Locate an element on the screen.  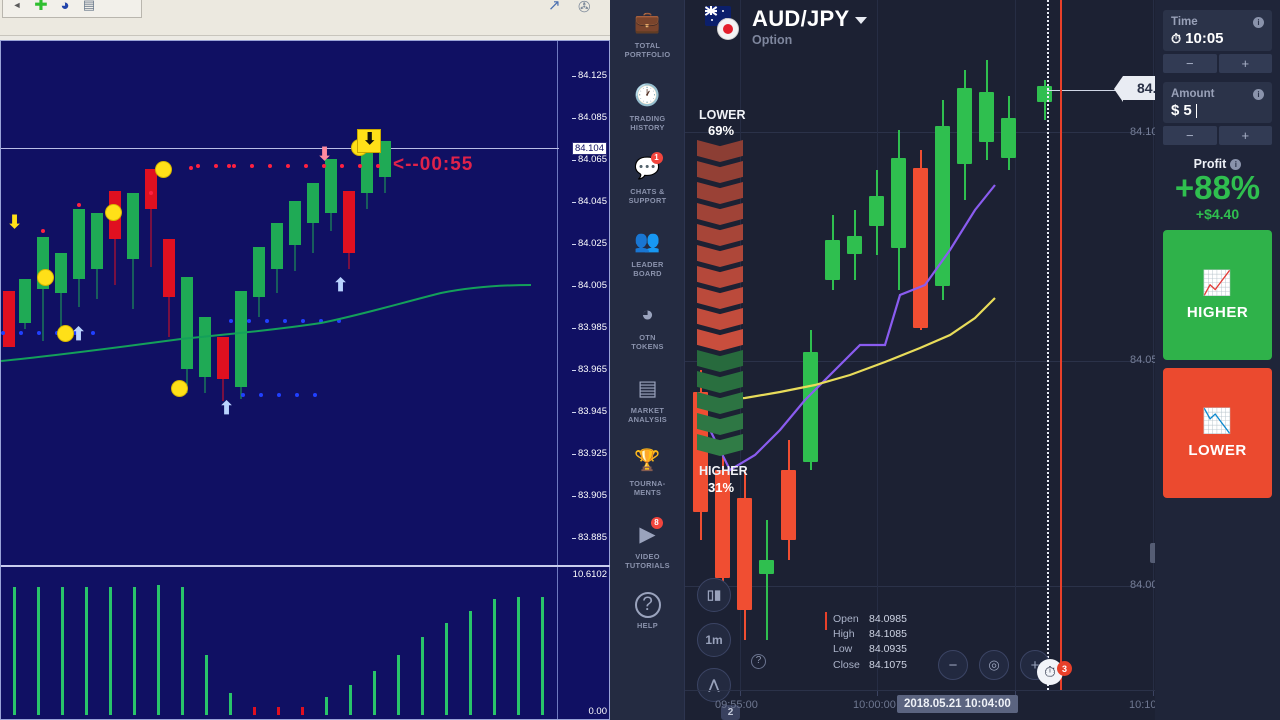
timeframe-button: 1m is located at coordinates (714, 640).